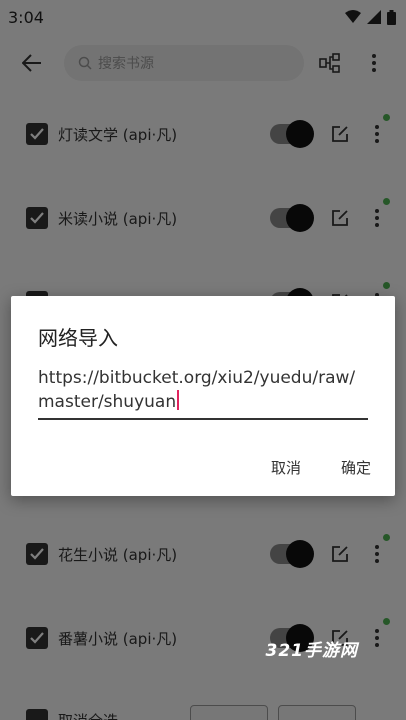 The image size is (406, 720). What do you see at coordinates (311, 651) in the screenshot?
I see `watermark: 321手游网` at bounding box center [311, 651].